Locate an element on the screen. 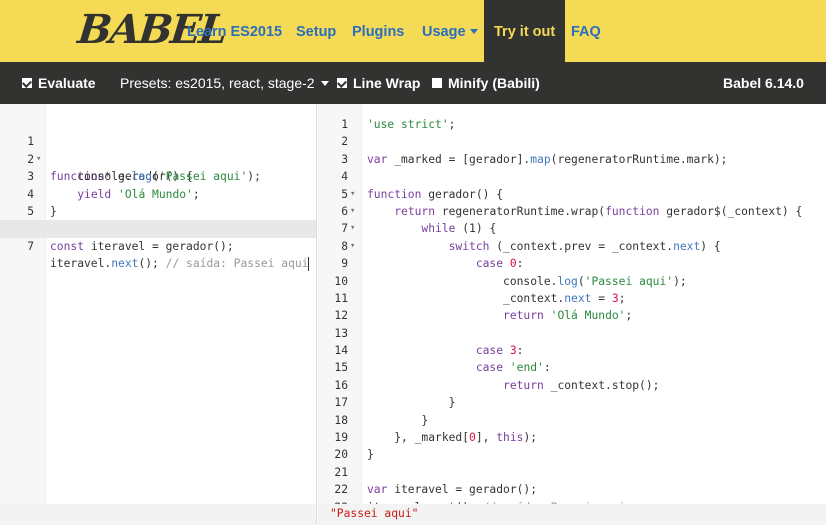 This screenshot has height=525, width=826. code-line: 5 is located at coordinates (158, 202).